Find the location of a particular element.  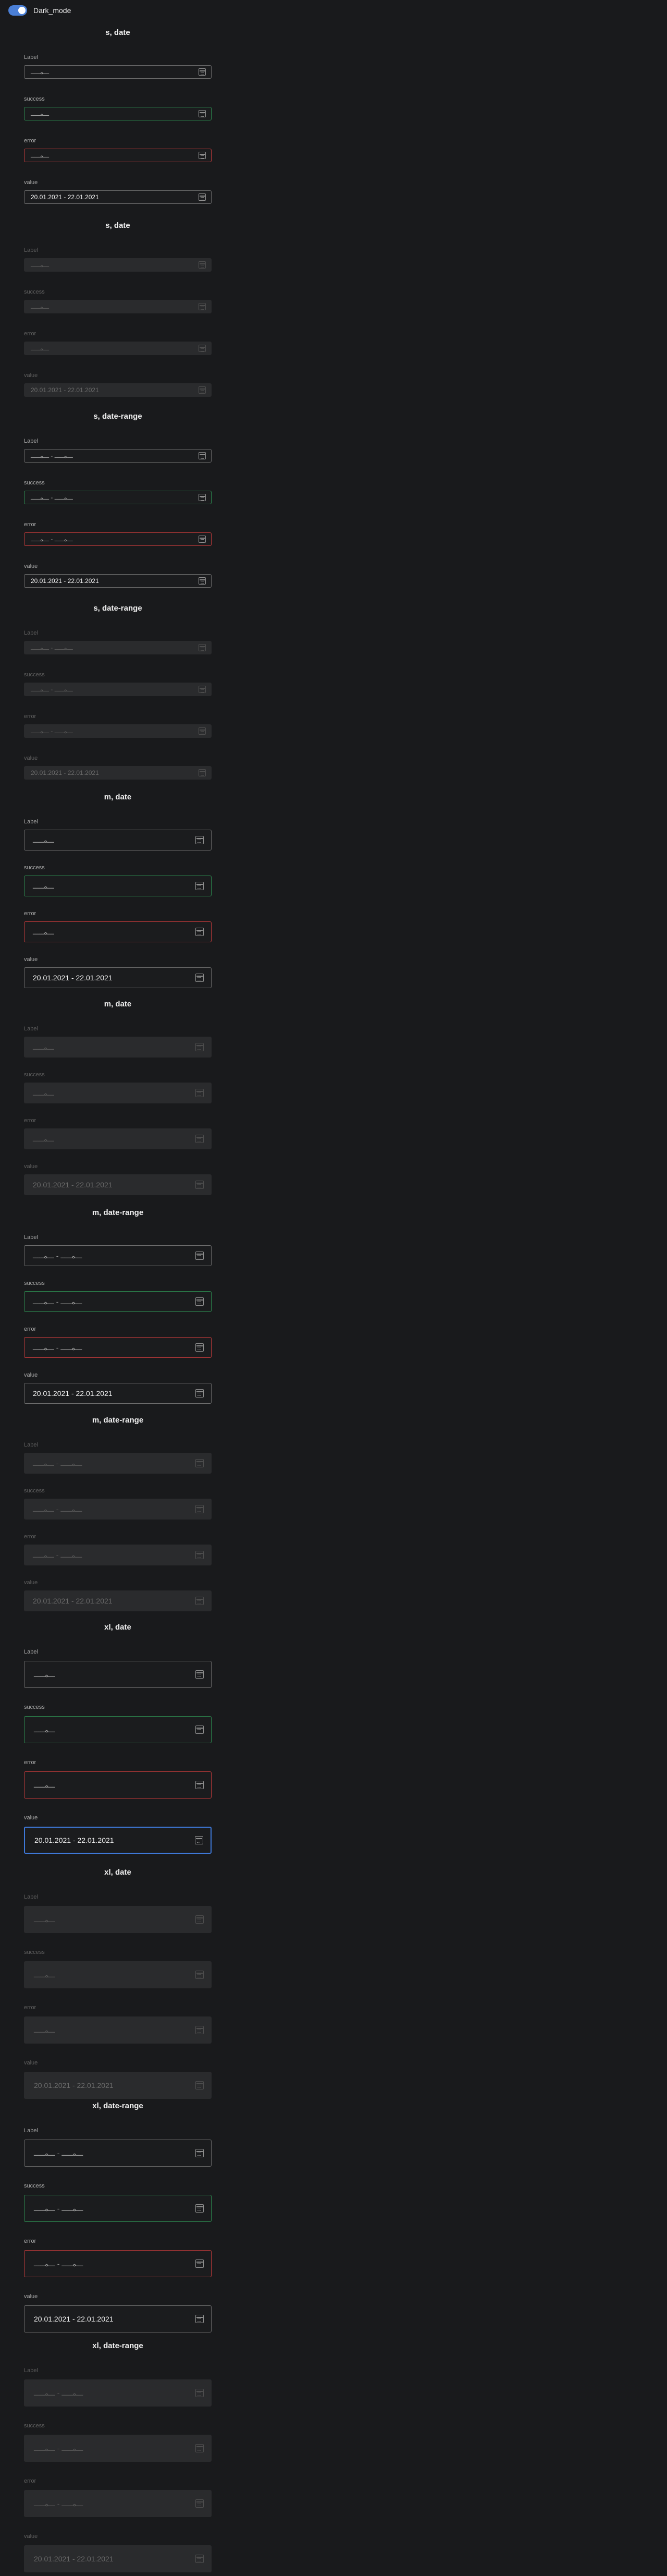

section-title: xl, date is located at coordinates (117, 1627).